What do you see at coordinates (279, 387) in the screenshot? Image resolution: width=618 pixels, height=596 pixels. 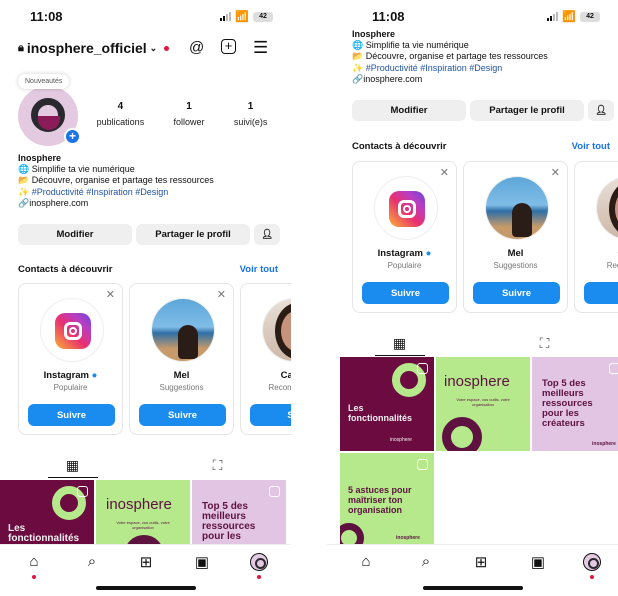 I see `card-subtitle: Recom par In` at bounding box center [279, 387].